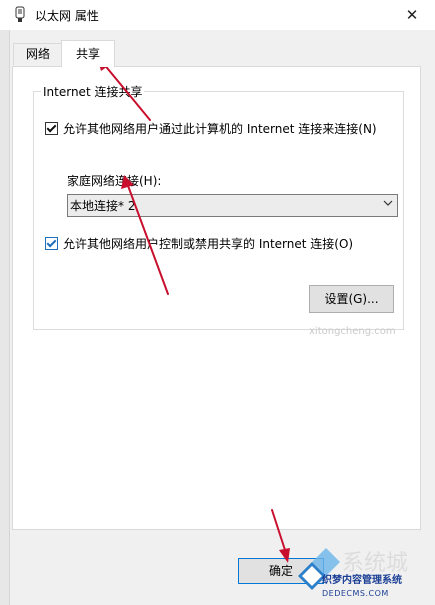 This screenshot has height=605, width=435. What do you see at coordinates (147, 238) in the screenshot?
I see `arrow-to-home-network` at bounding box center [147, 238].